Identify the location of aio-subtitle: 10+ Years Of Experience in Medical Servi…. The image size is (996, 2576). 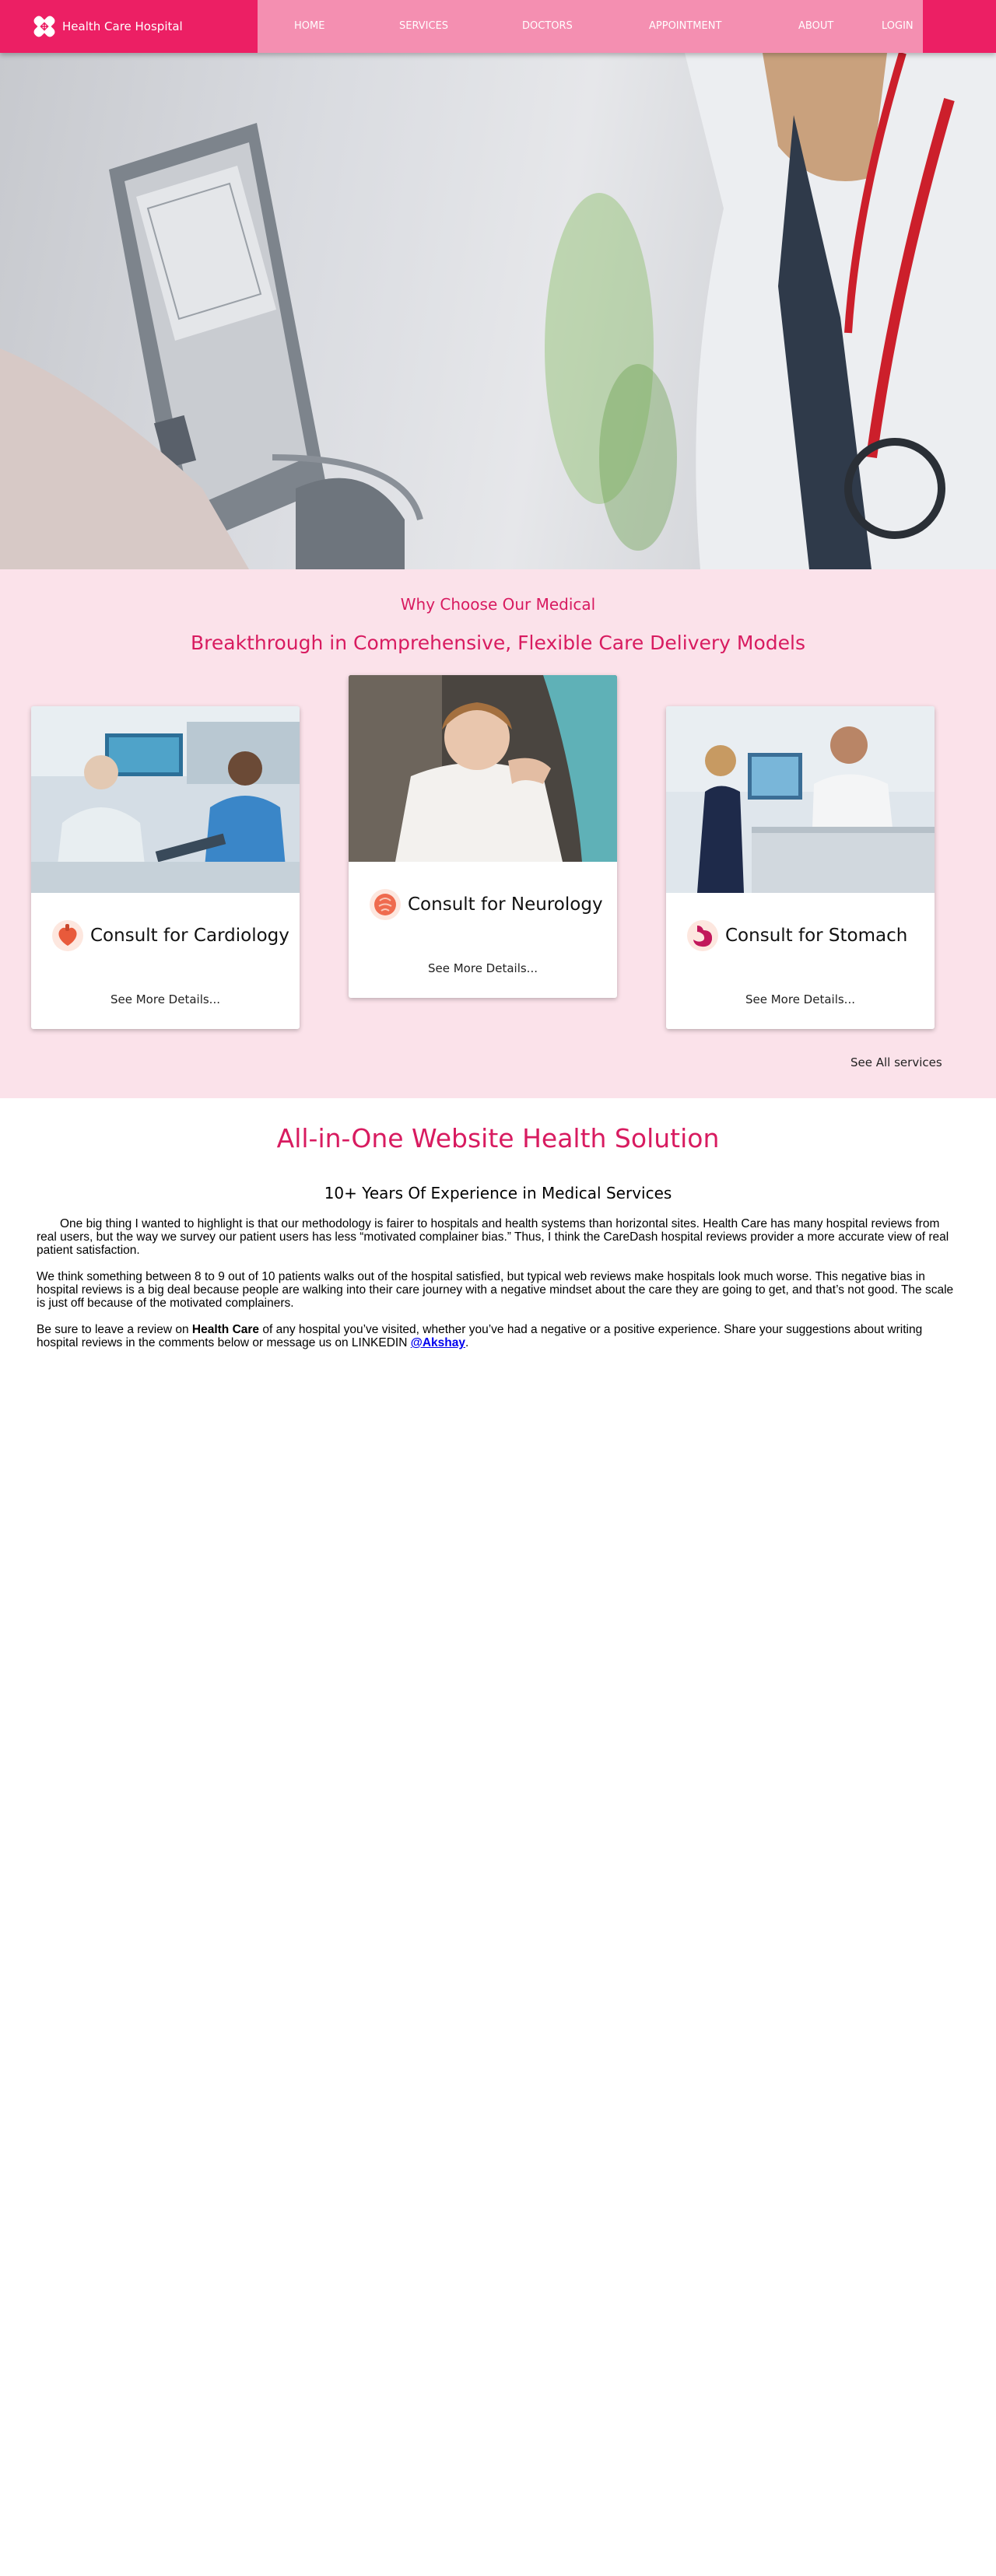
(498, 1193).